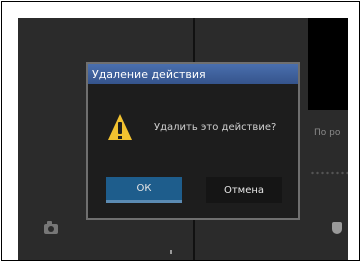 This screenshot has height=264, width=363. What do you see at coordinates (244, 190) in the screenshot?
I see `cancel-button: Отмена` at bounding box center [244, 190].